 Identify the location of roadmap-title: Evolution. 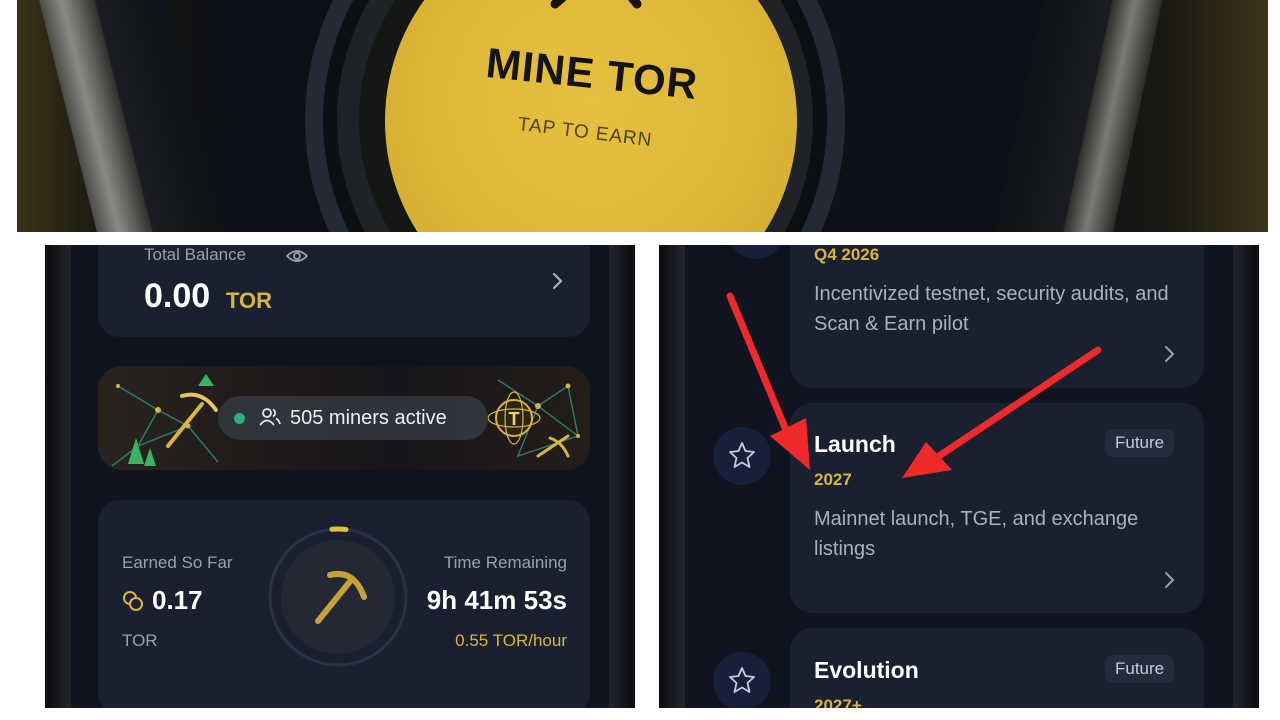
(866, 670).